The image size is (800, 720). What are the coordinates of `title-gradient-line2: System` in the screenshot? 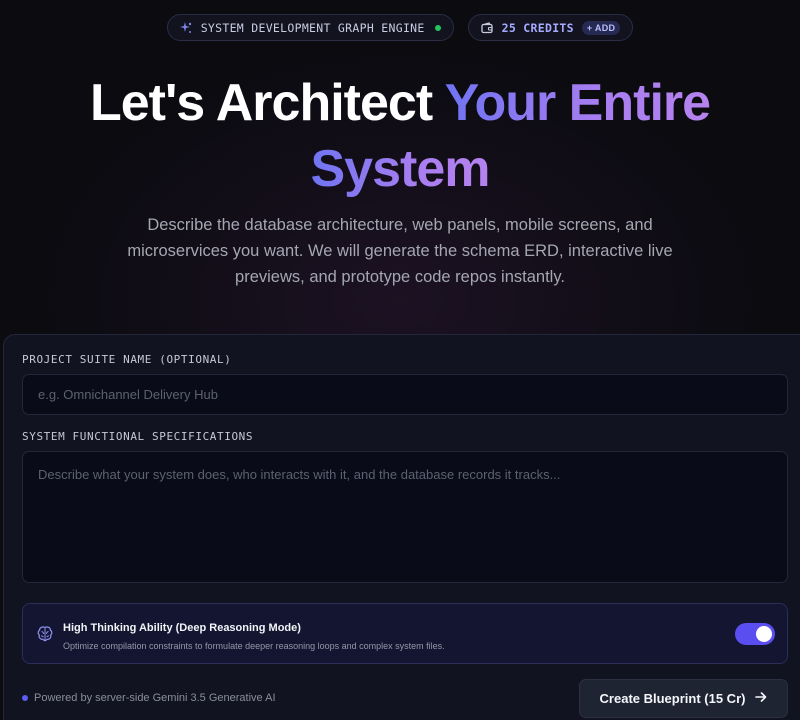 It's located at (400, 169).